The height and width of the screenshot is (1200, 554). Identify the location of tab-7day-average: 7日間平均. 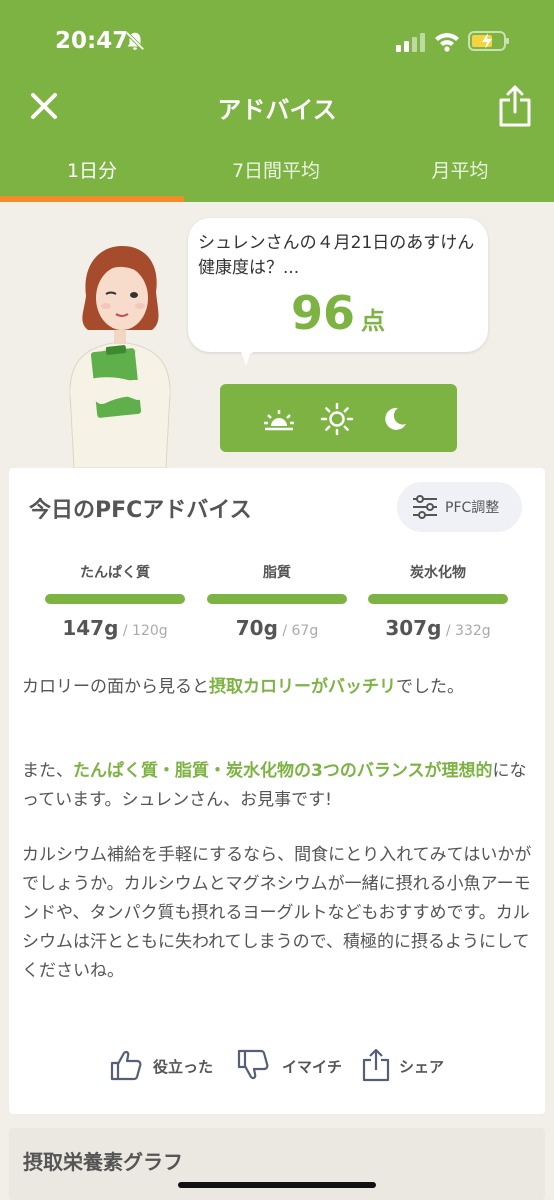
(276, 175).